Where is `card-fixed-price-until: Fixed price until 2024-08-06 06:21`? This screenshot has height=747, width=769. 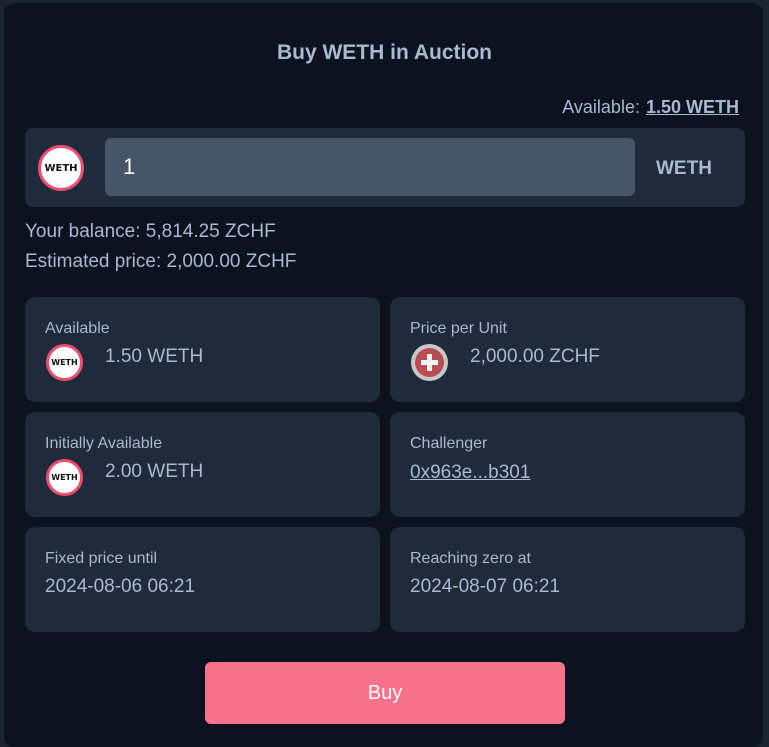 card-fixed-price-until: Fixed price until 2024-08-06 06:21 is located at coordinates (202, 579).